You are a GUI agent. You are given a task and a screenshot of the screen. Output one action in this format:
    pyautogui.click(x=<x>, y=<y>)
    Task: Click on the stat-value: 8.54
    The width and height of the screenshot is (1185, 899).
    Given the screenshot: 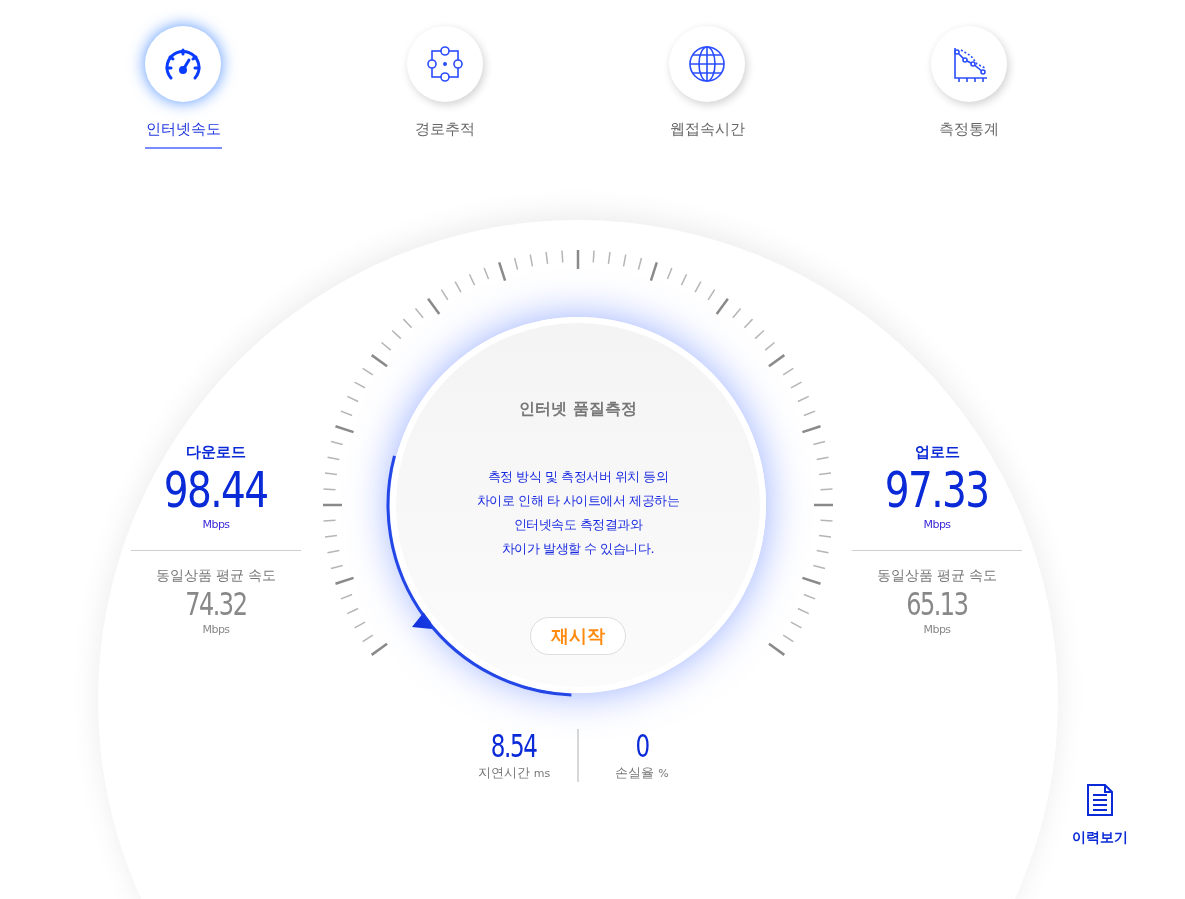 What is the action you would take?
    pyautogui.click(x=514, y=745)
    